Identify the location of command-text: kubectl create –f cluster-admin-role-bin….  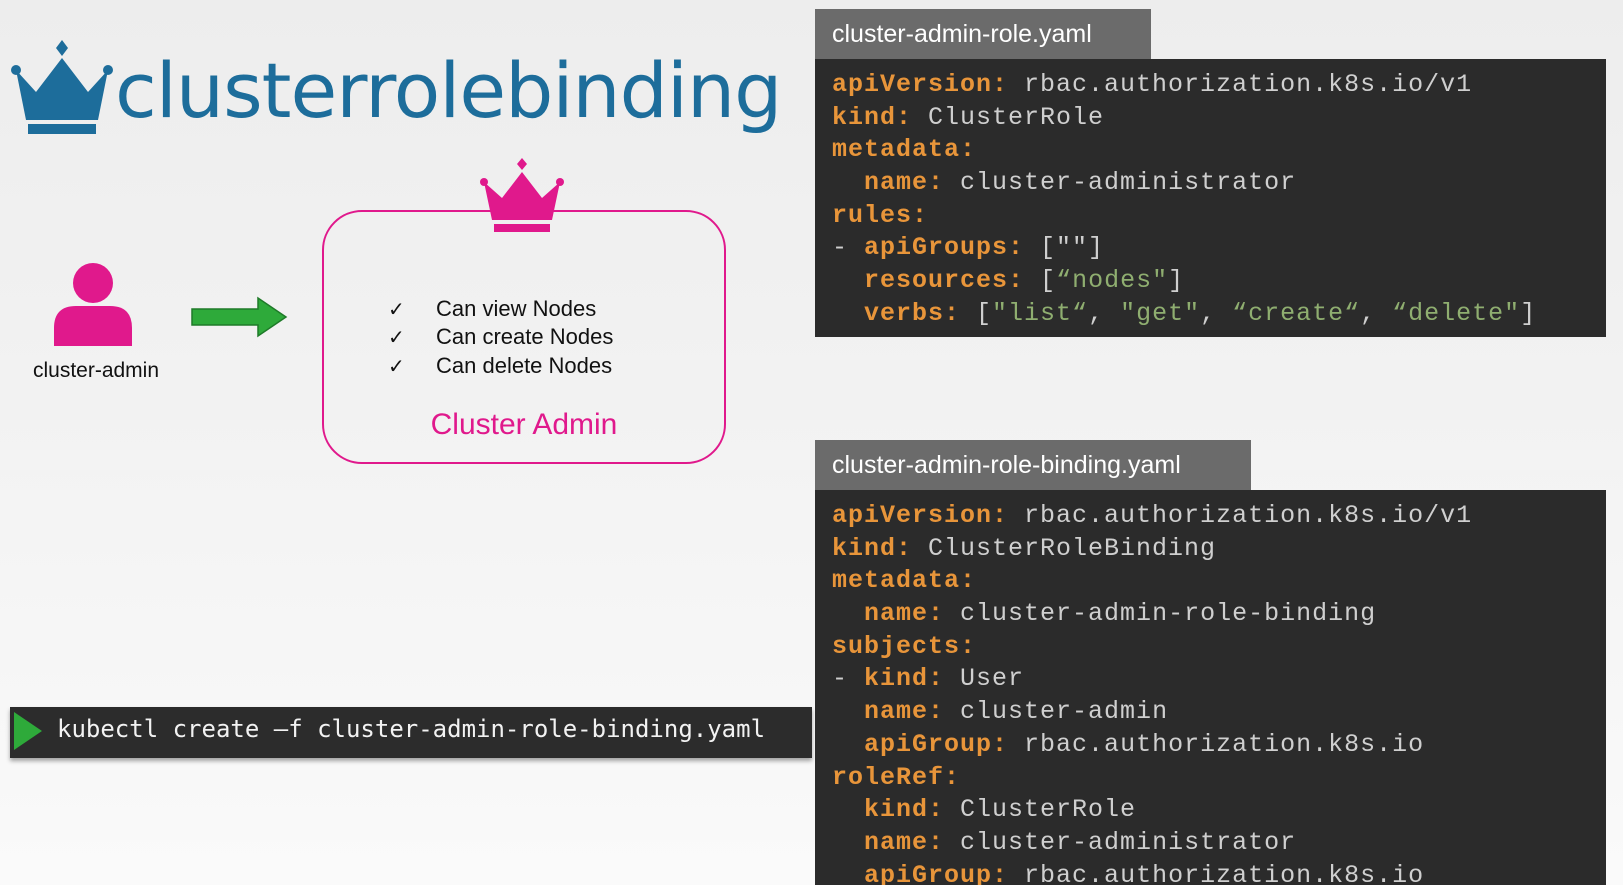
(411, 729).